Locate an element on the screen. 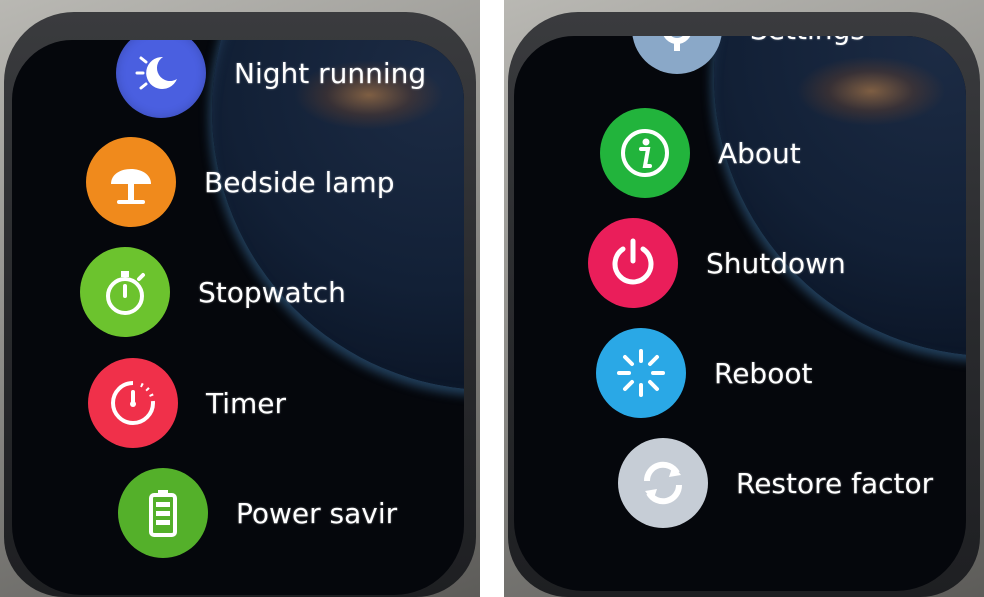 The height and width of the screenshot is (597, 984). menu-item-label: Shutdown is located at coordinates (776, 263).